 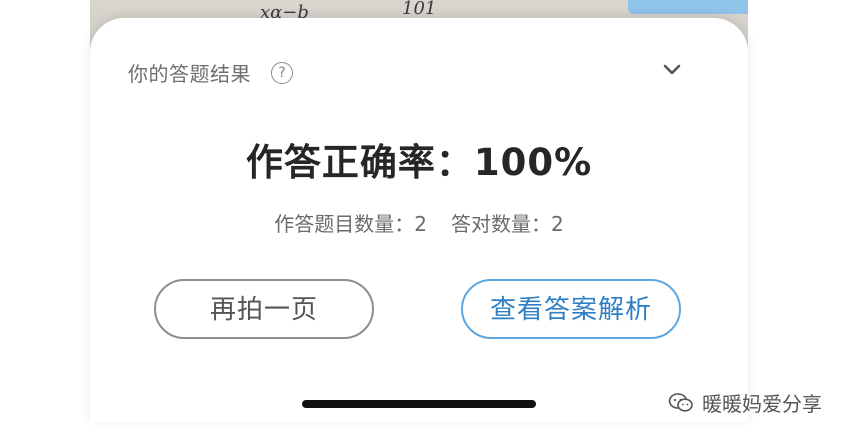 What do you see at coordinates (507, 224) in the screenshot?
I see `correct-count: 答对数量：2` at bounding box center [507, 224].